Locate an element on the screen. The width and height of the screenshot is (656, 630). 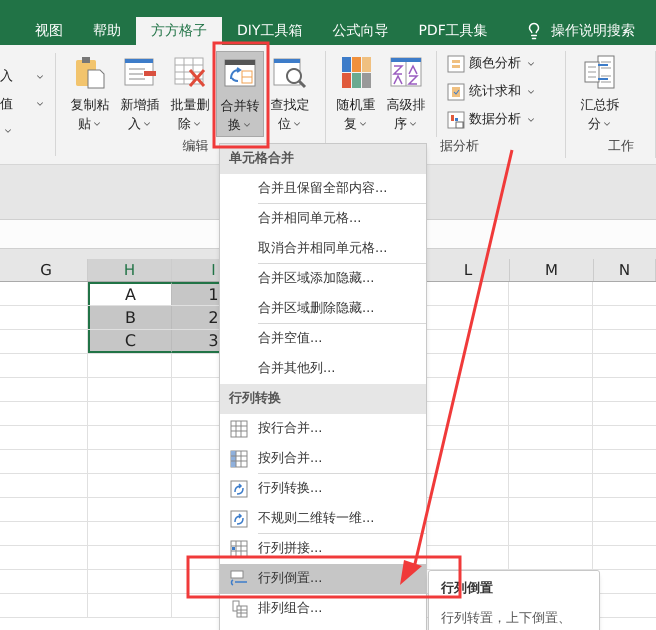
group-label: 据分析 is located at coordinates (459, 147).